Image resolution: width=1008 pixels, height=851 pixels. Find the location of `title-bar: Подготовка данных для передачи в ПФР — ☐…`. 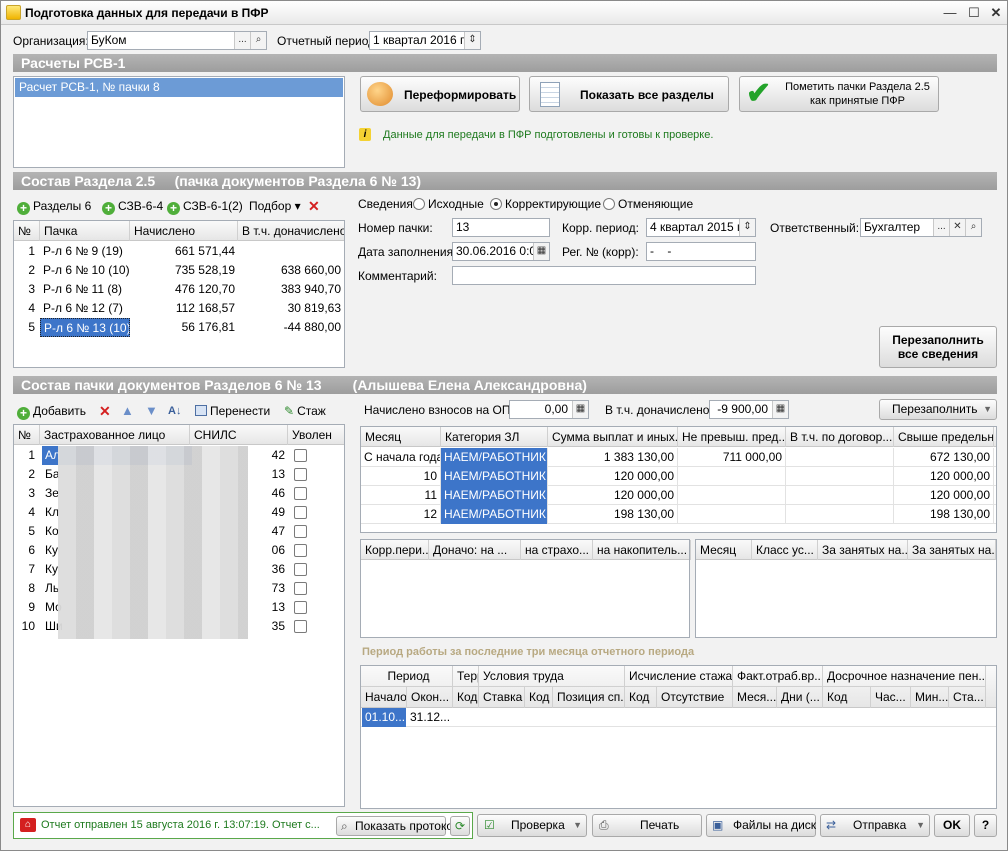

title-bar: Подготовка данных для передачи в ПФР — ☐… is located at coordinates (504, 13).